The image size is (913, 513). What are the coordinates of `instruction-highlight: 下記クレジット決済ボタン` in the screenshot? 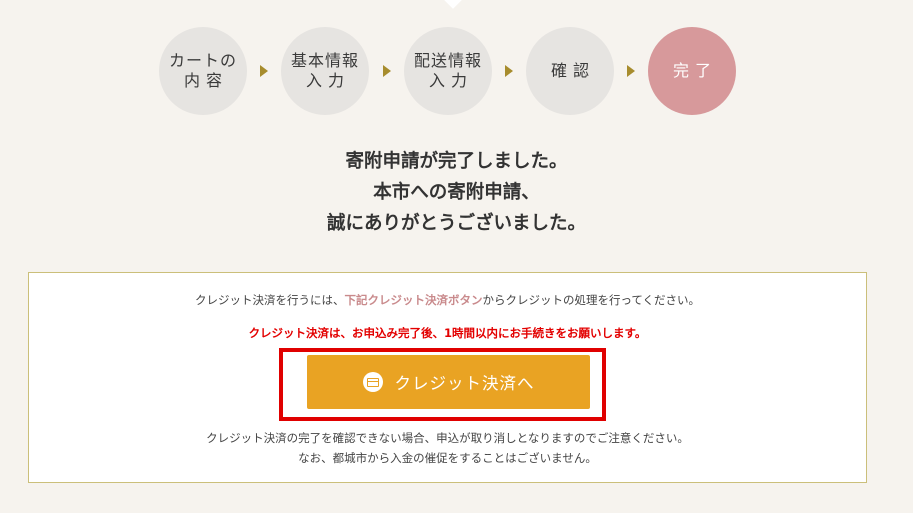 It's located at (413, 300).